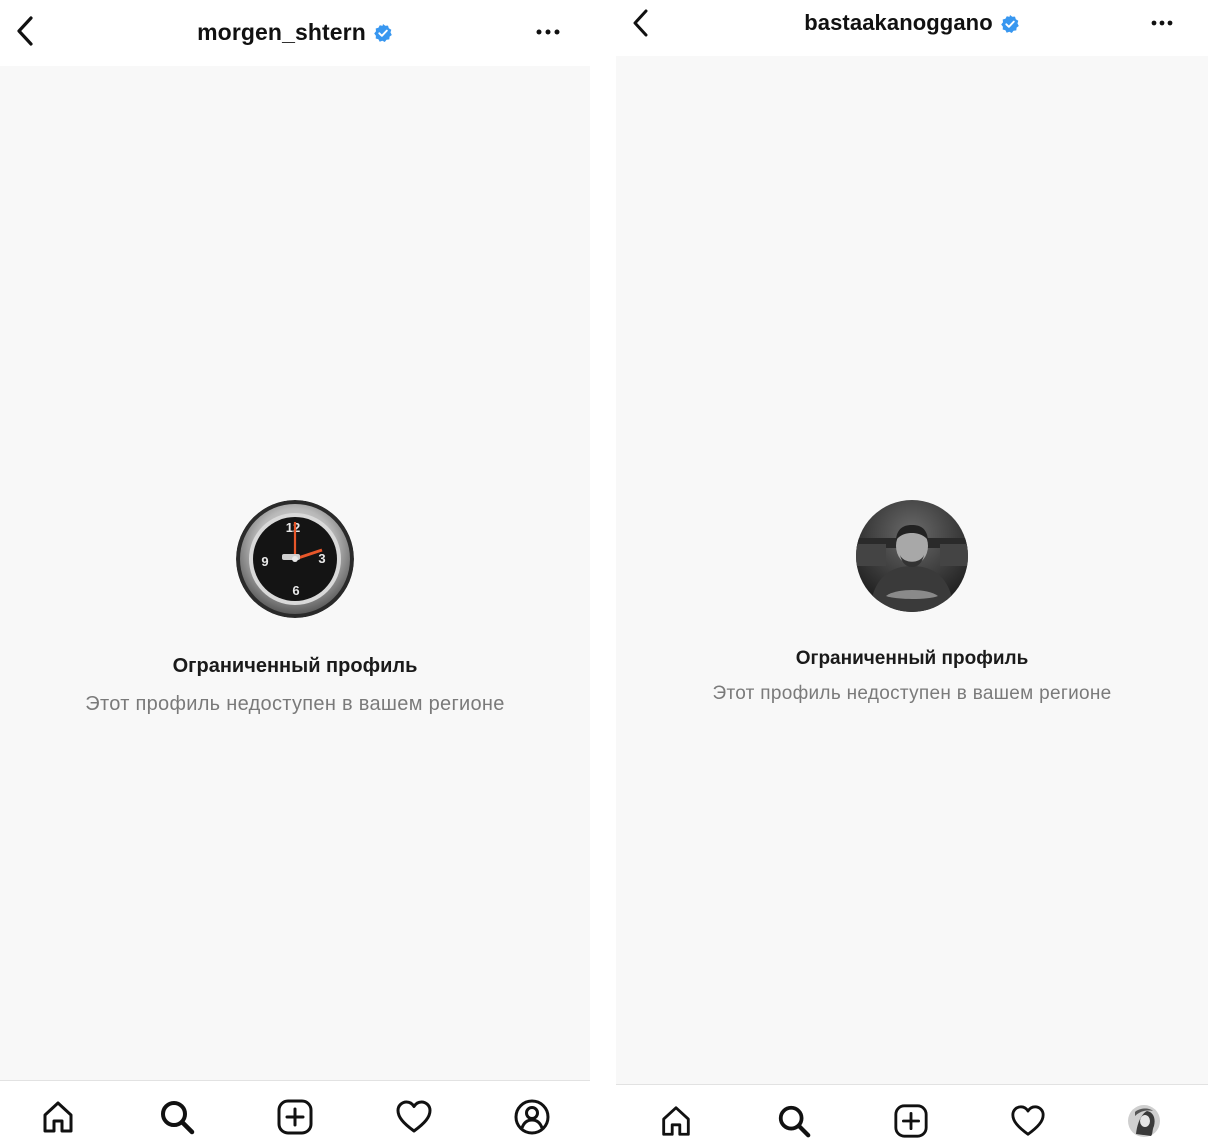 The width and height of the screenshot is (1208, 1145). What do you see at coordinates (321, 558) in the screenshot?
I see `svg-text: 3` at bounding box center [321, 558].